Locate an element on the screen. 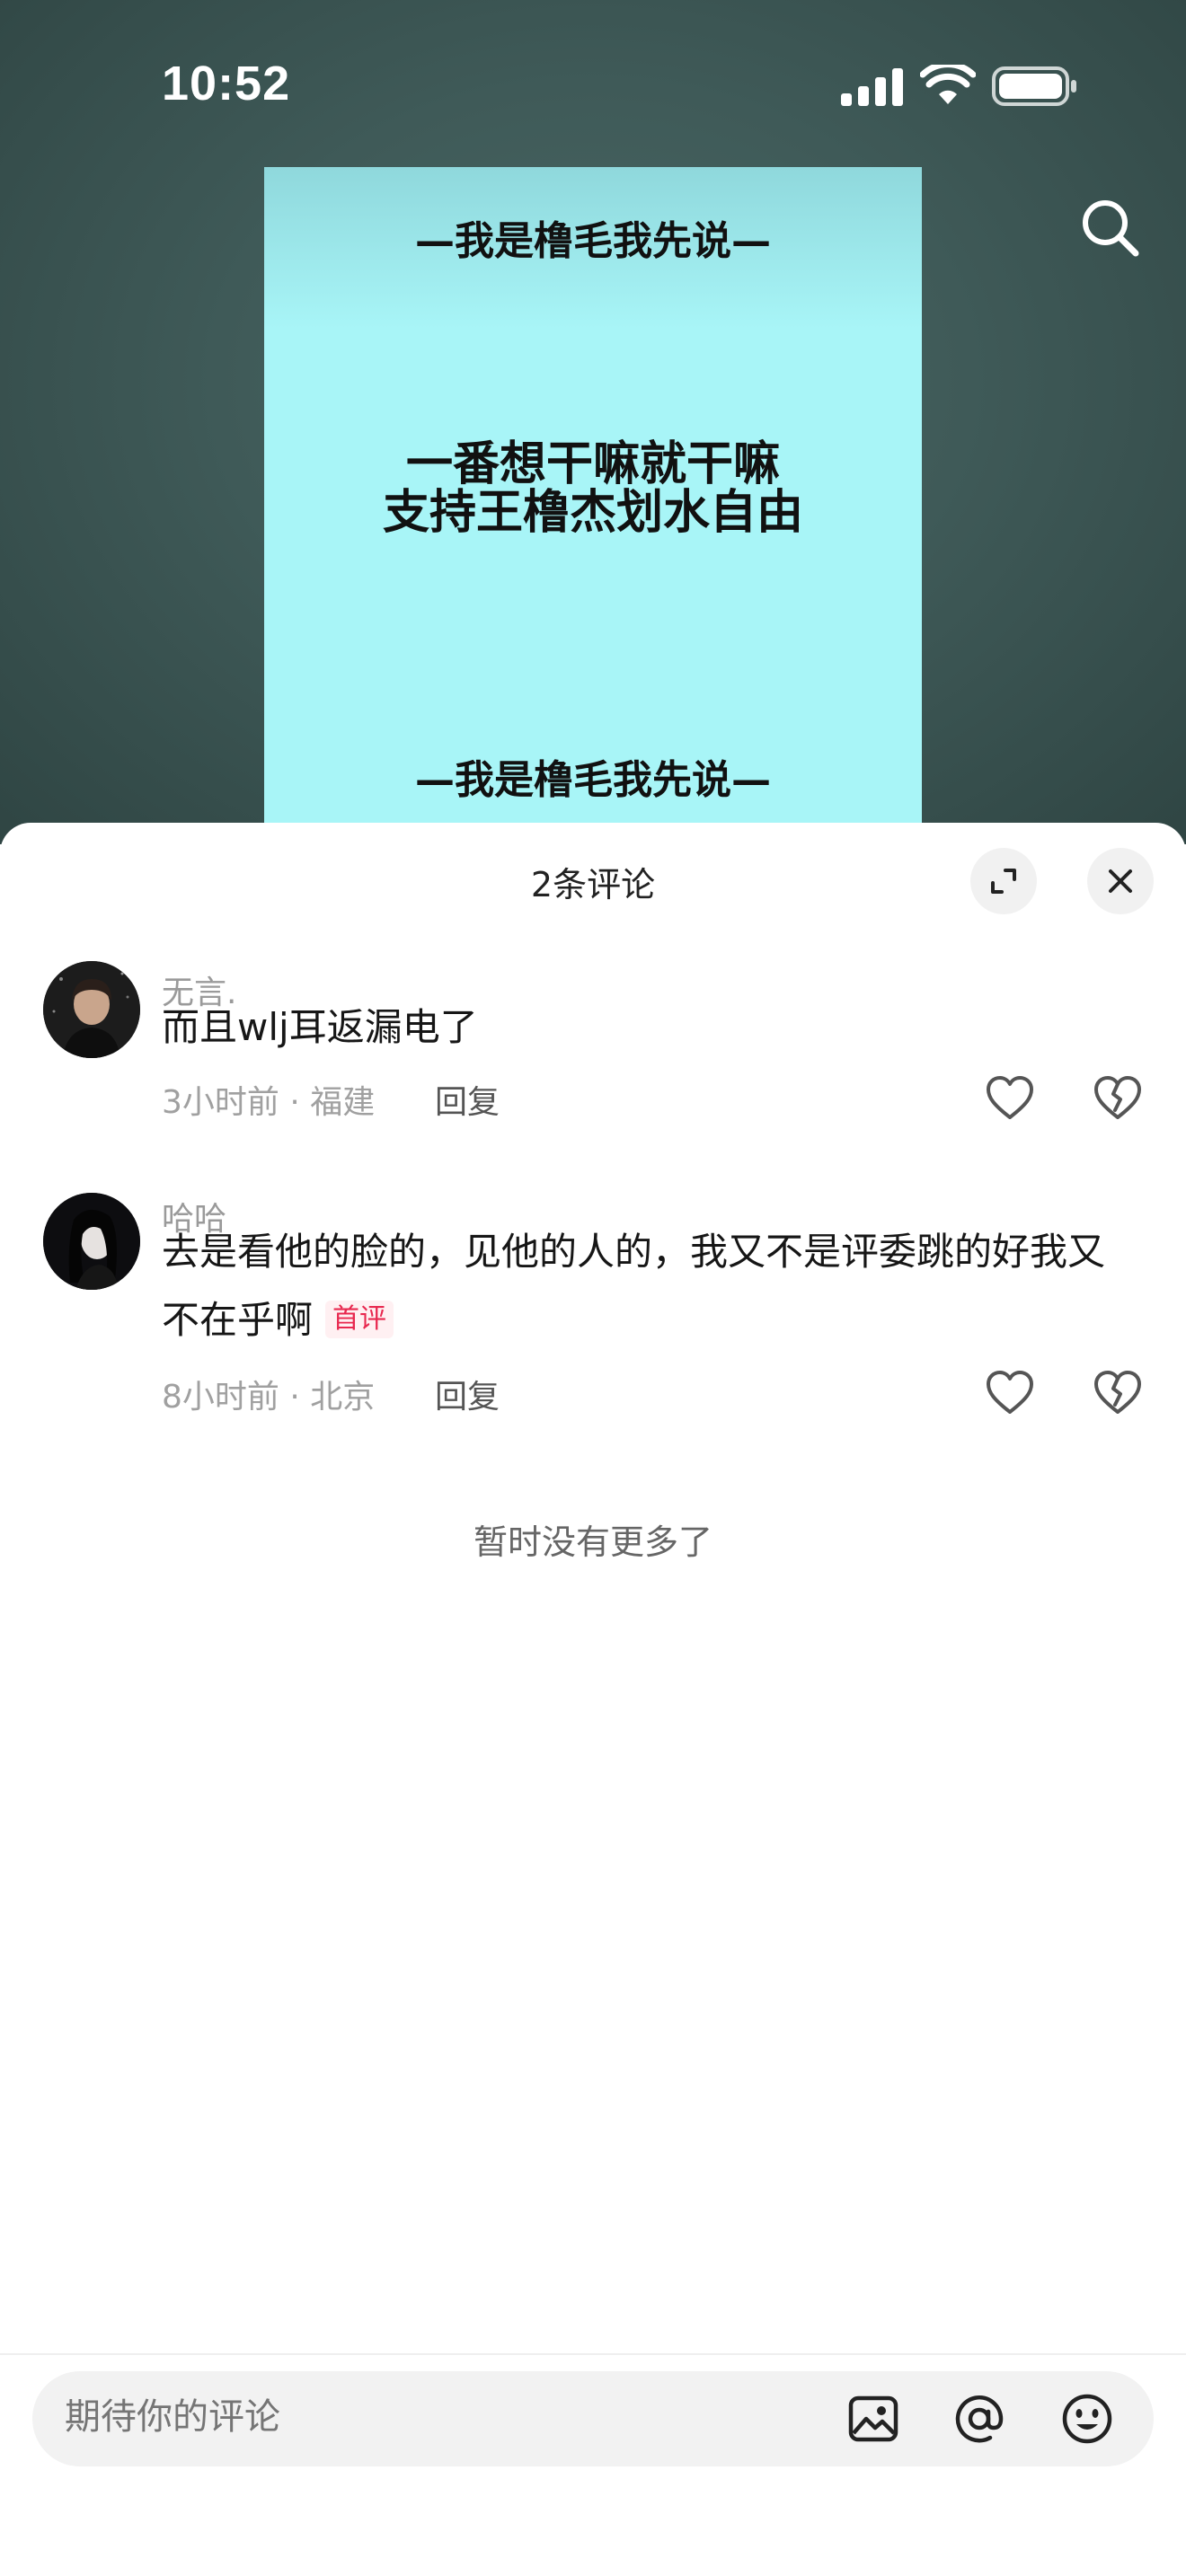  comment-text: 而且wlj耳返漏电了 is located at coordinates (647, 1027).